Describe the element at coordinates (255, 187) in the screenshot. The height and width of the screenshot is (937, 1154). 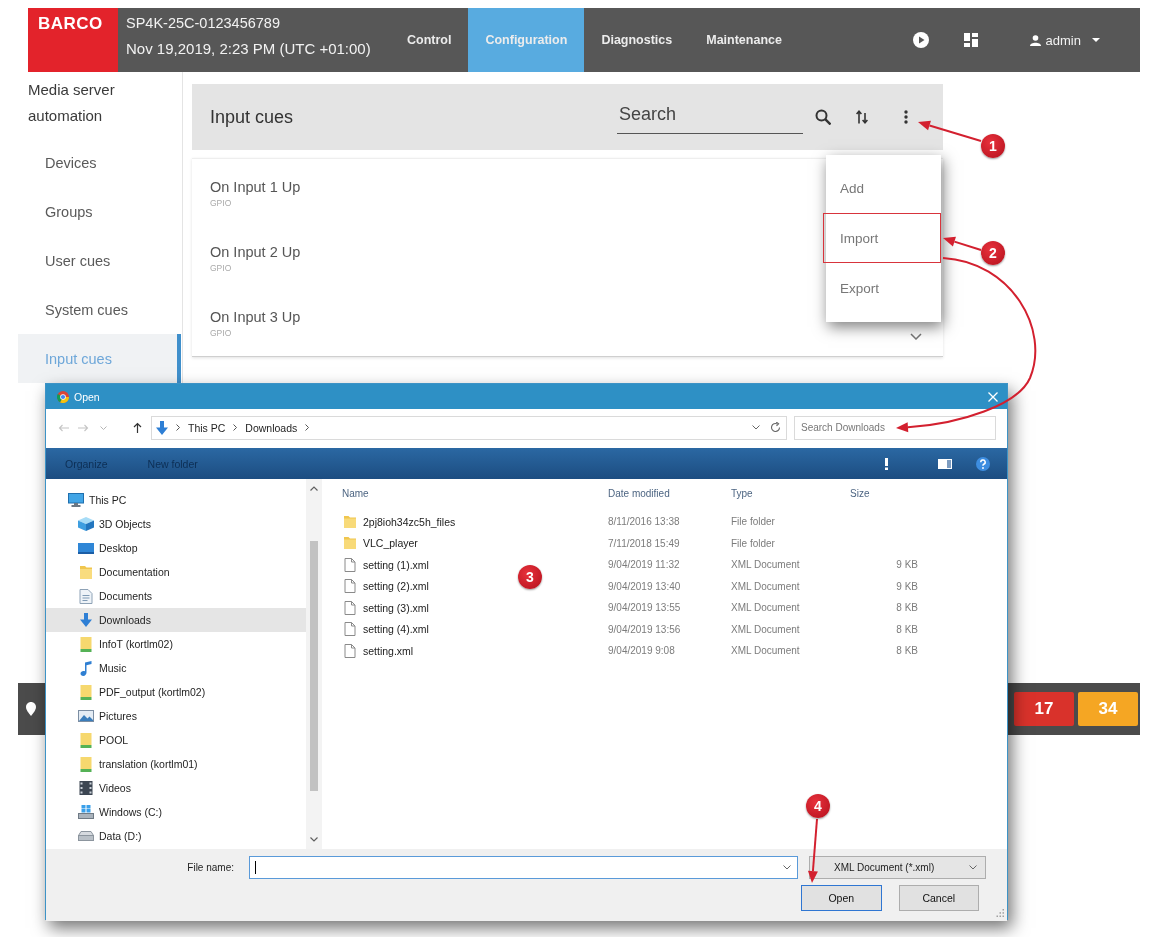
I see `cue-name: On Input 1 Up` at that location.